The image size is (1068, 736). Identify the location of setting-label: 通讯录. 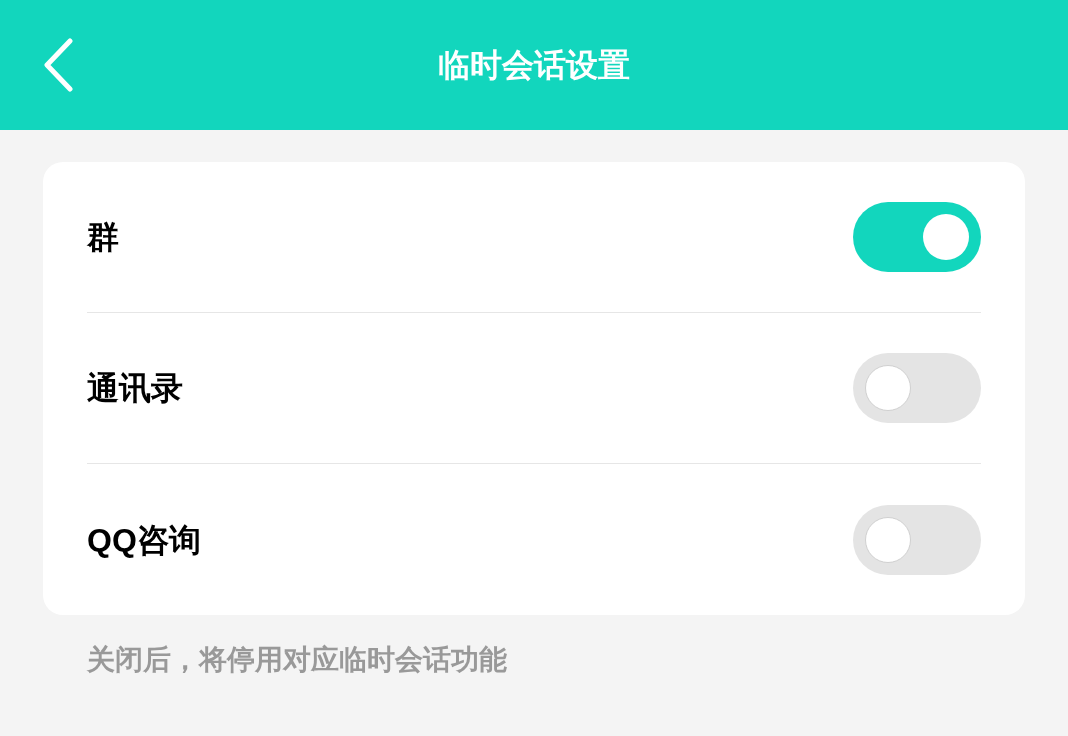
(135, 388).